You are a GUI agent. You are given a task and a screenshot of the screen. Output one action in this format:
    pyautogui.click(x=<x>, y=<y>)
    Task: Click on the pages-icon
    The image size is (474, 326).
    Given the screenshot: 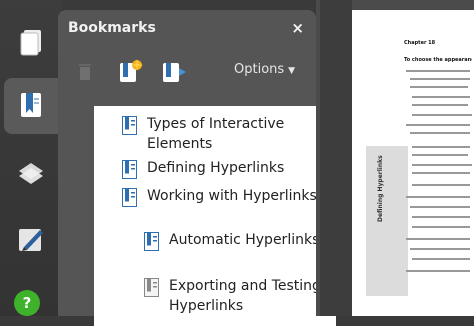 What is the action you would take?
    pyautogui.click(x=31, y=41)
    